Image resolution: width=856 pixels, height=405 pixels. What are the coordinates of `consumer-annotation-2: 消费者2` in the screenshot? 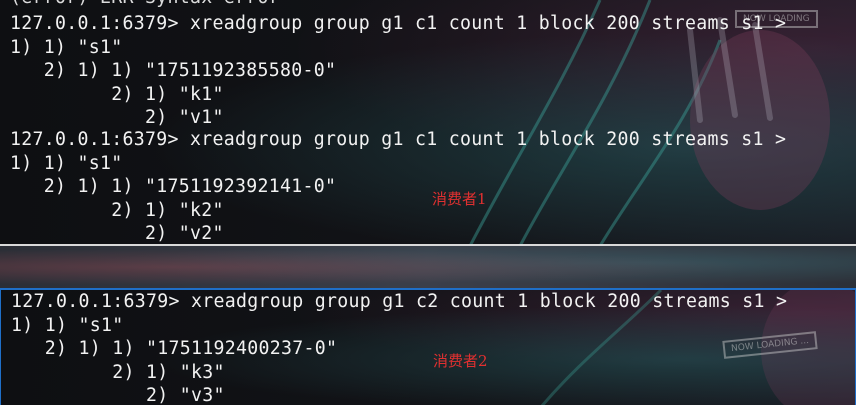 It's located at (460, 361).